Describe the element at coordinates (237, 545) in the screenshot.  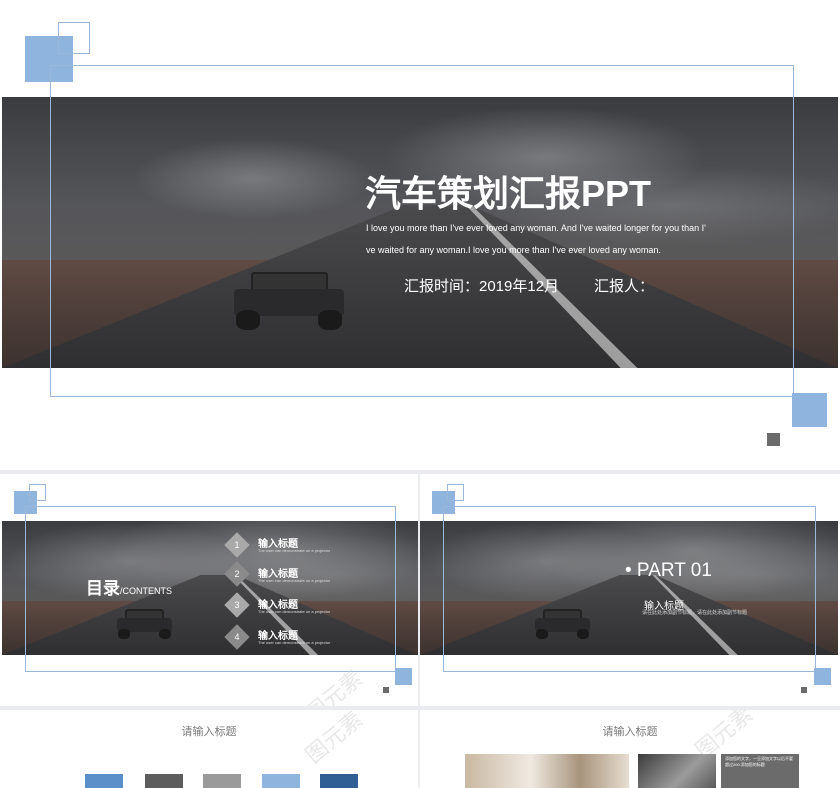
I see `toc-number-diamond: 1` at that location.